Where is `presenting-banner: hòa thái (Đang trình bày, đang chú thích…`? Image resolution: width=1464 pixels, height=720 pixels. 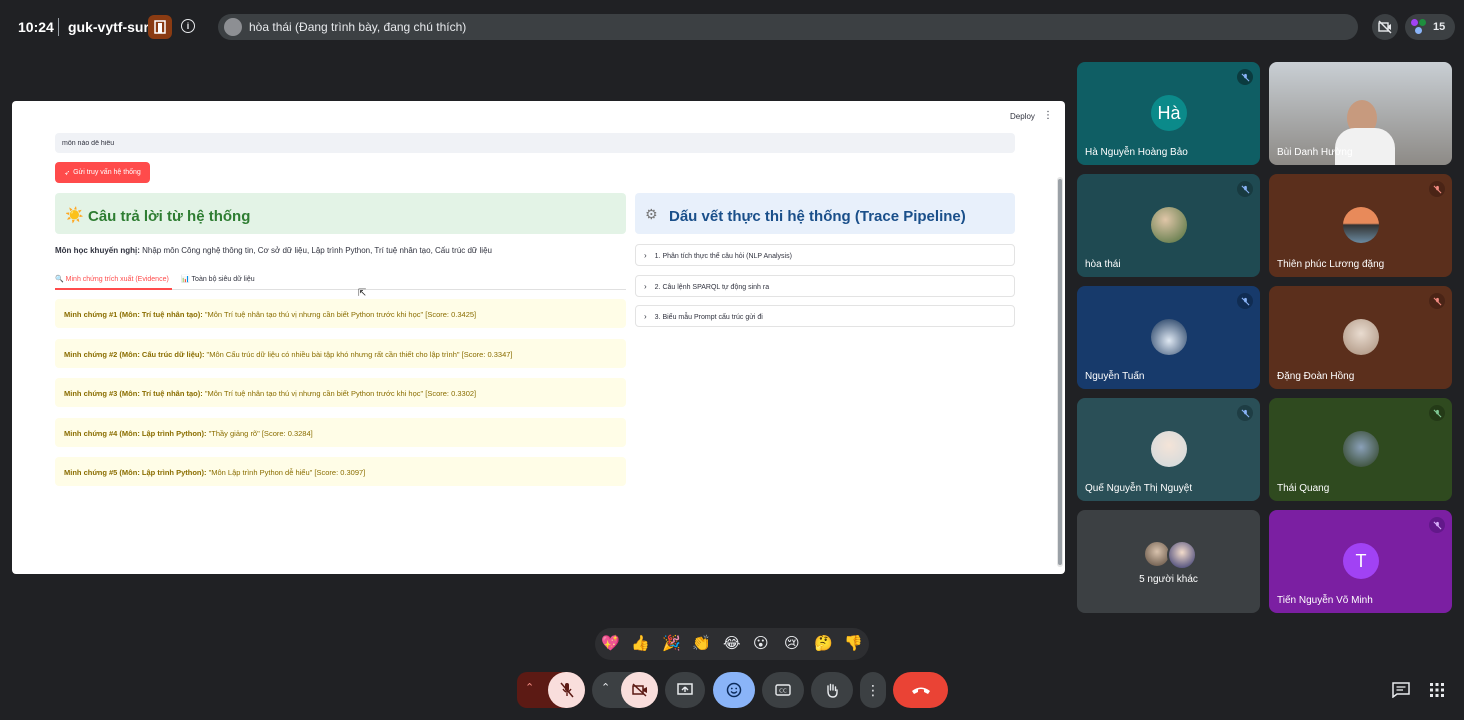 presenting-banner: hòa thái (Đang trình bày, đang chú thích… is located at coordinates (788, 27).